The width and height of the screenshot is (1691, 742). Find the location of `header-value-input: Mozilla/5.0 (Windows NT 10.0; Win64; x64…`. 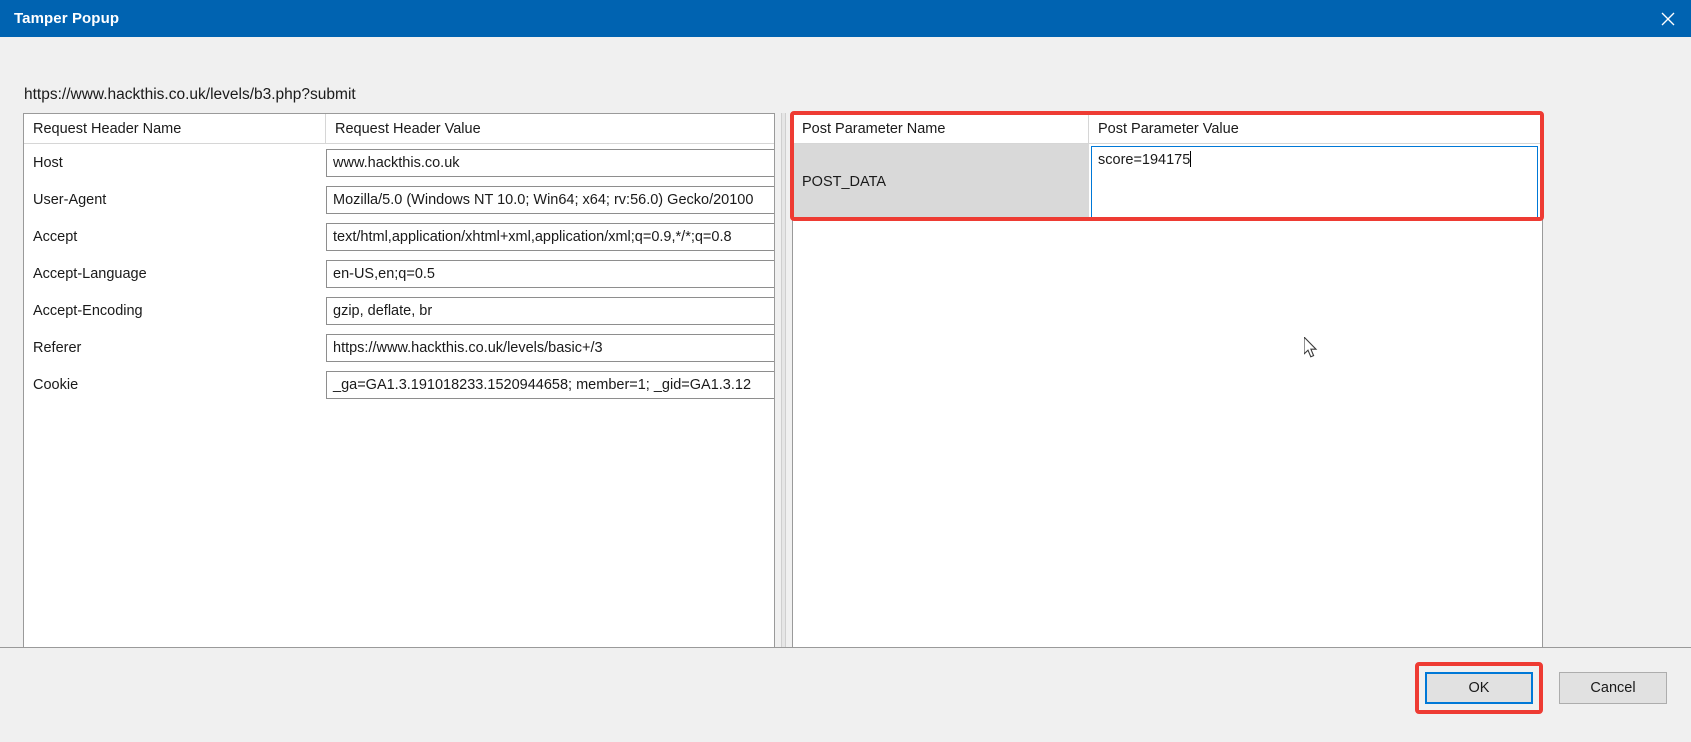

header-value-input: Mozilla/5.0 (Windows NT 10.0; Win64; x64… is located at coordinates (550, 199).